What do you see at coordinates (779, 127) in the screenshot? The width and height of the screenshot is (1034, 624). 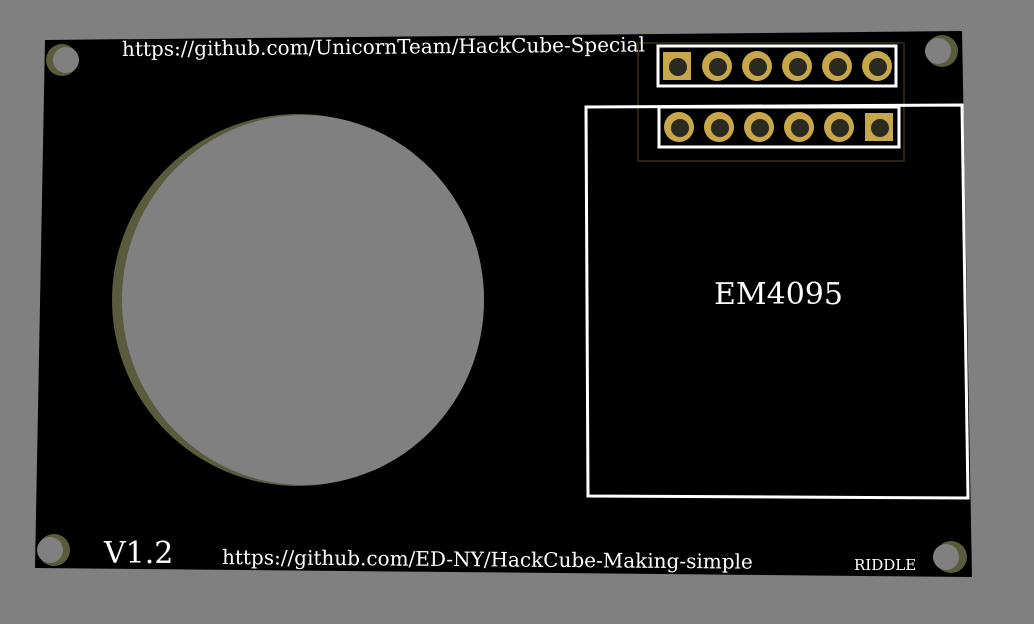 I see `header-bottom-outline` at bounding box center [779, 127].